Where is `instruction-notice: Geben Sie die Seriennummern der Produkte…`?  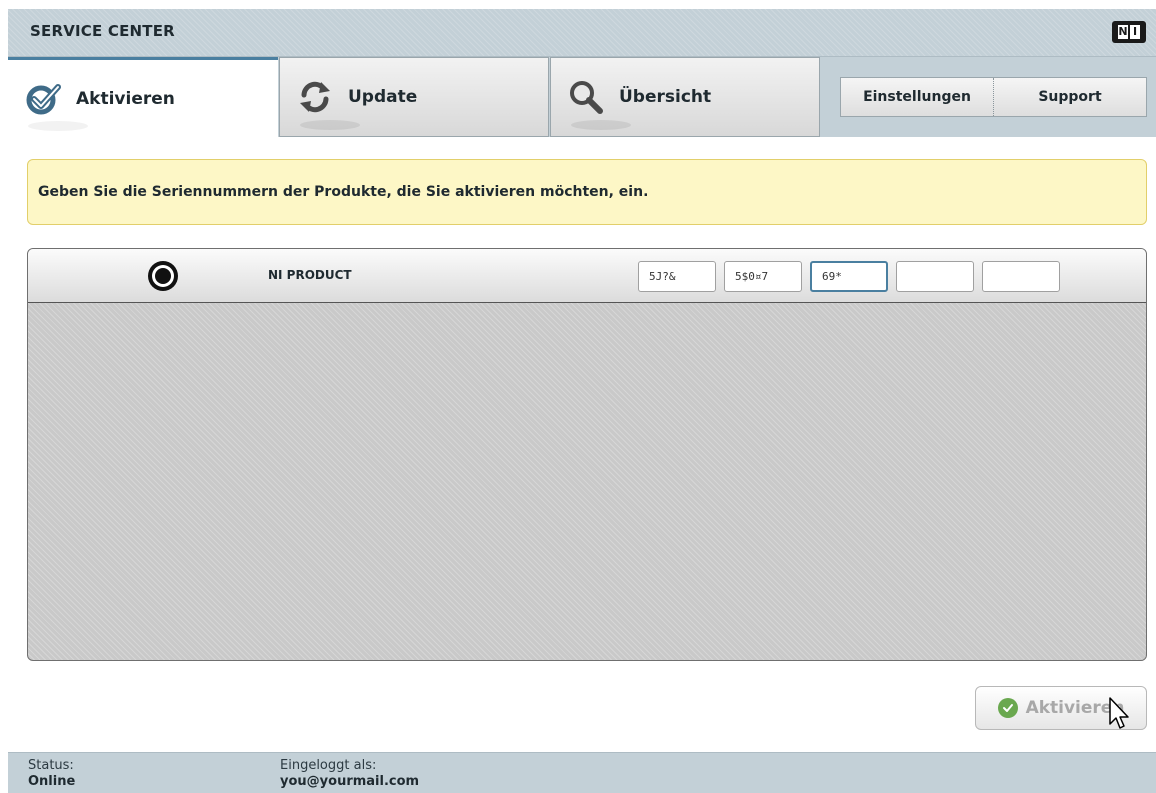 instruction-notice: Geben Sie die Seriennummern der Produkte… is located at coordinates (587, 192).